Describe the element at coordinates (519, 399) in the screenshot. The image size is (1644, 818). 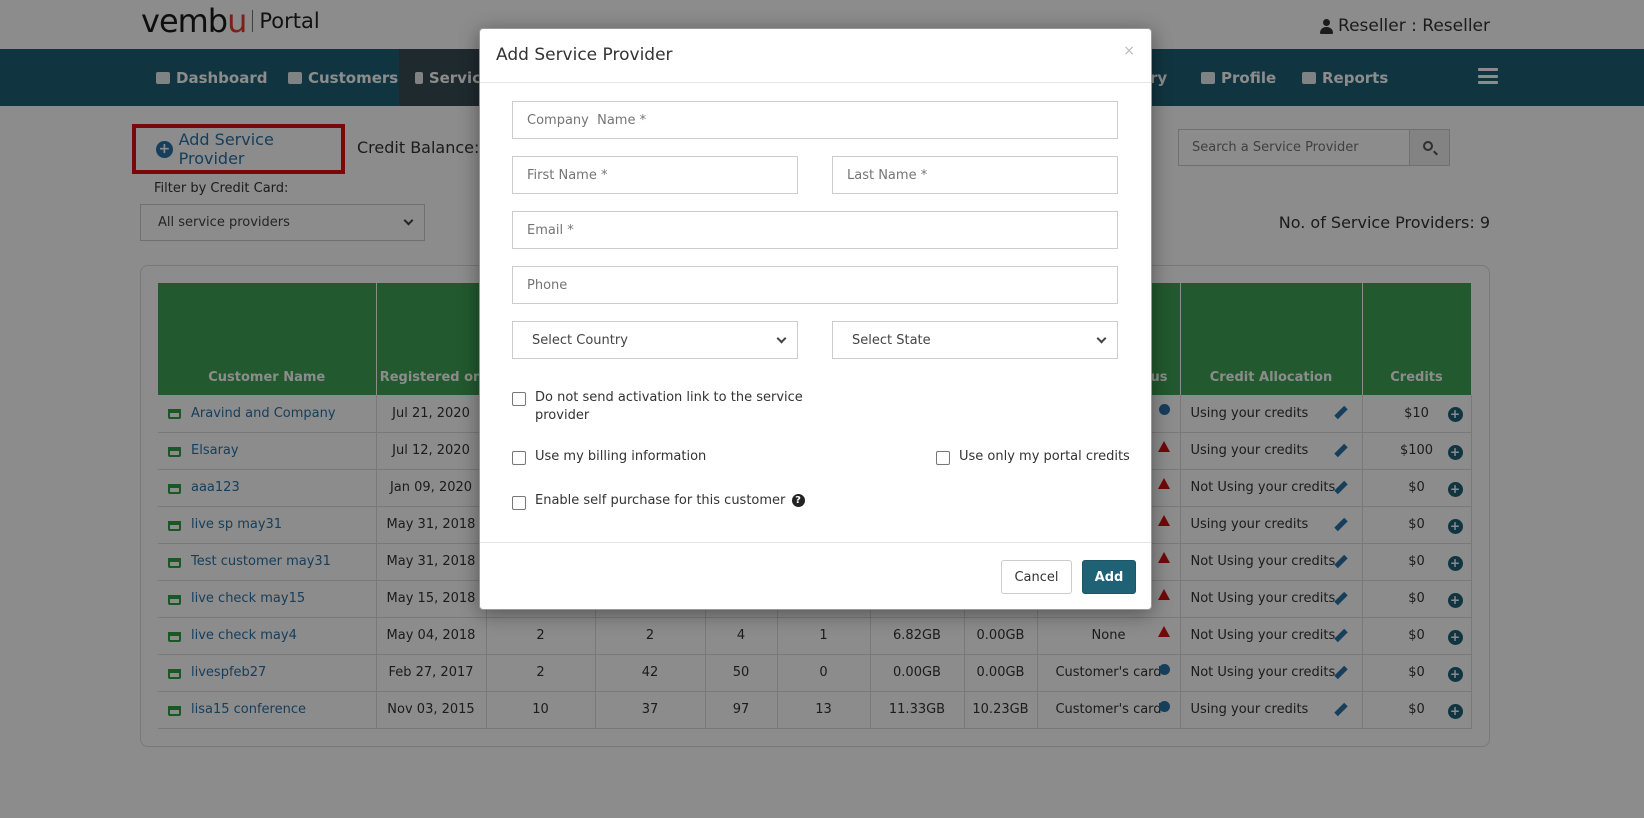
I see `no-activation-link-checkbox` at that location.